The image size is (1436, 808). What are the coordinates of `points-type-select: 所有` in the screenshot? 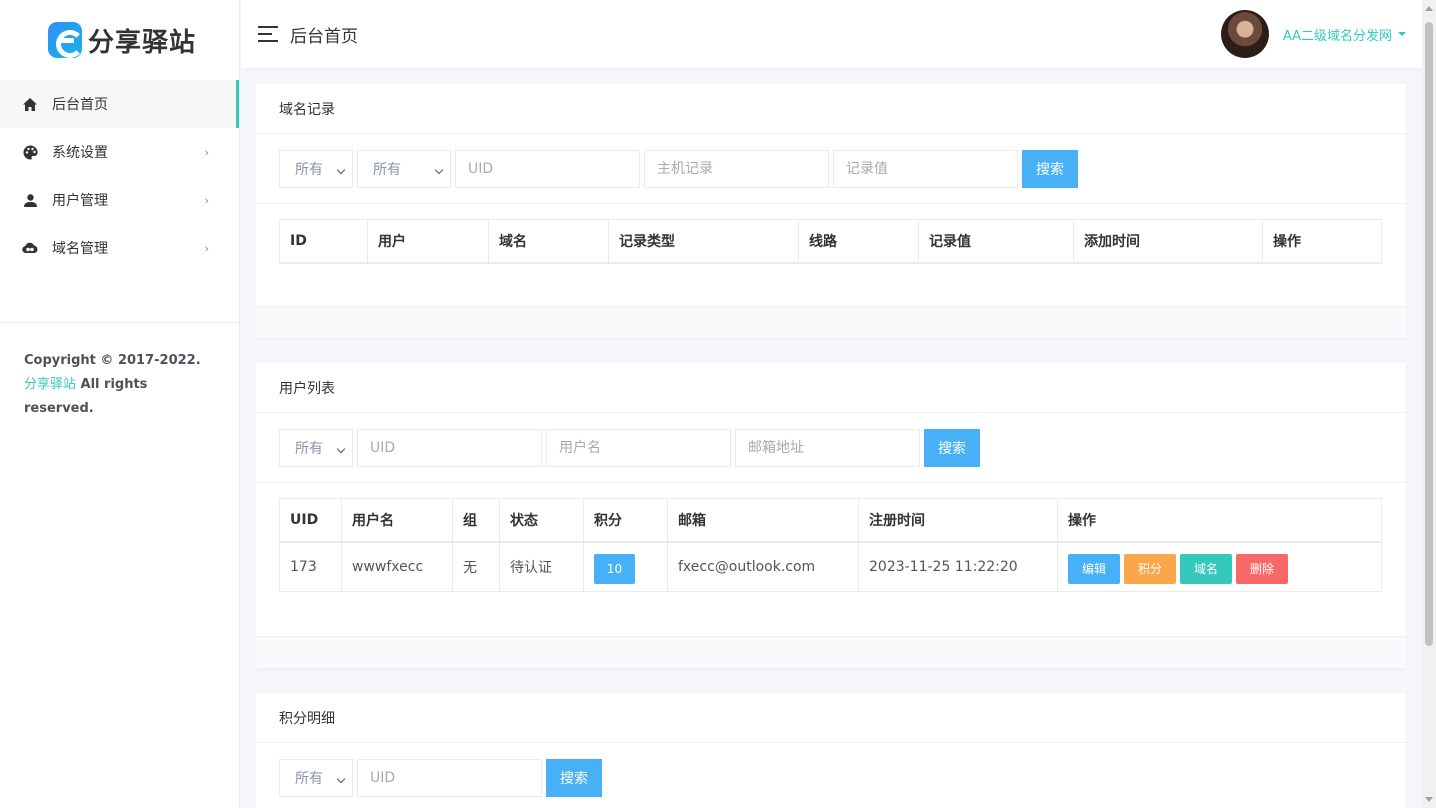 It's located at (316, 778).